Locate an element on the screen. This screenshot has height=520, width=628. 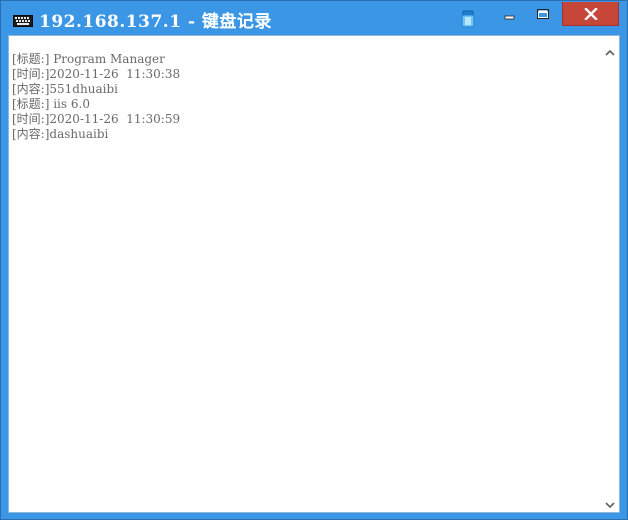
log-line: [标题:] Program Manager is located at coordinates (88, 59).